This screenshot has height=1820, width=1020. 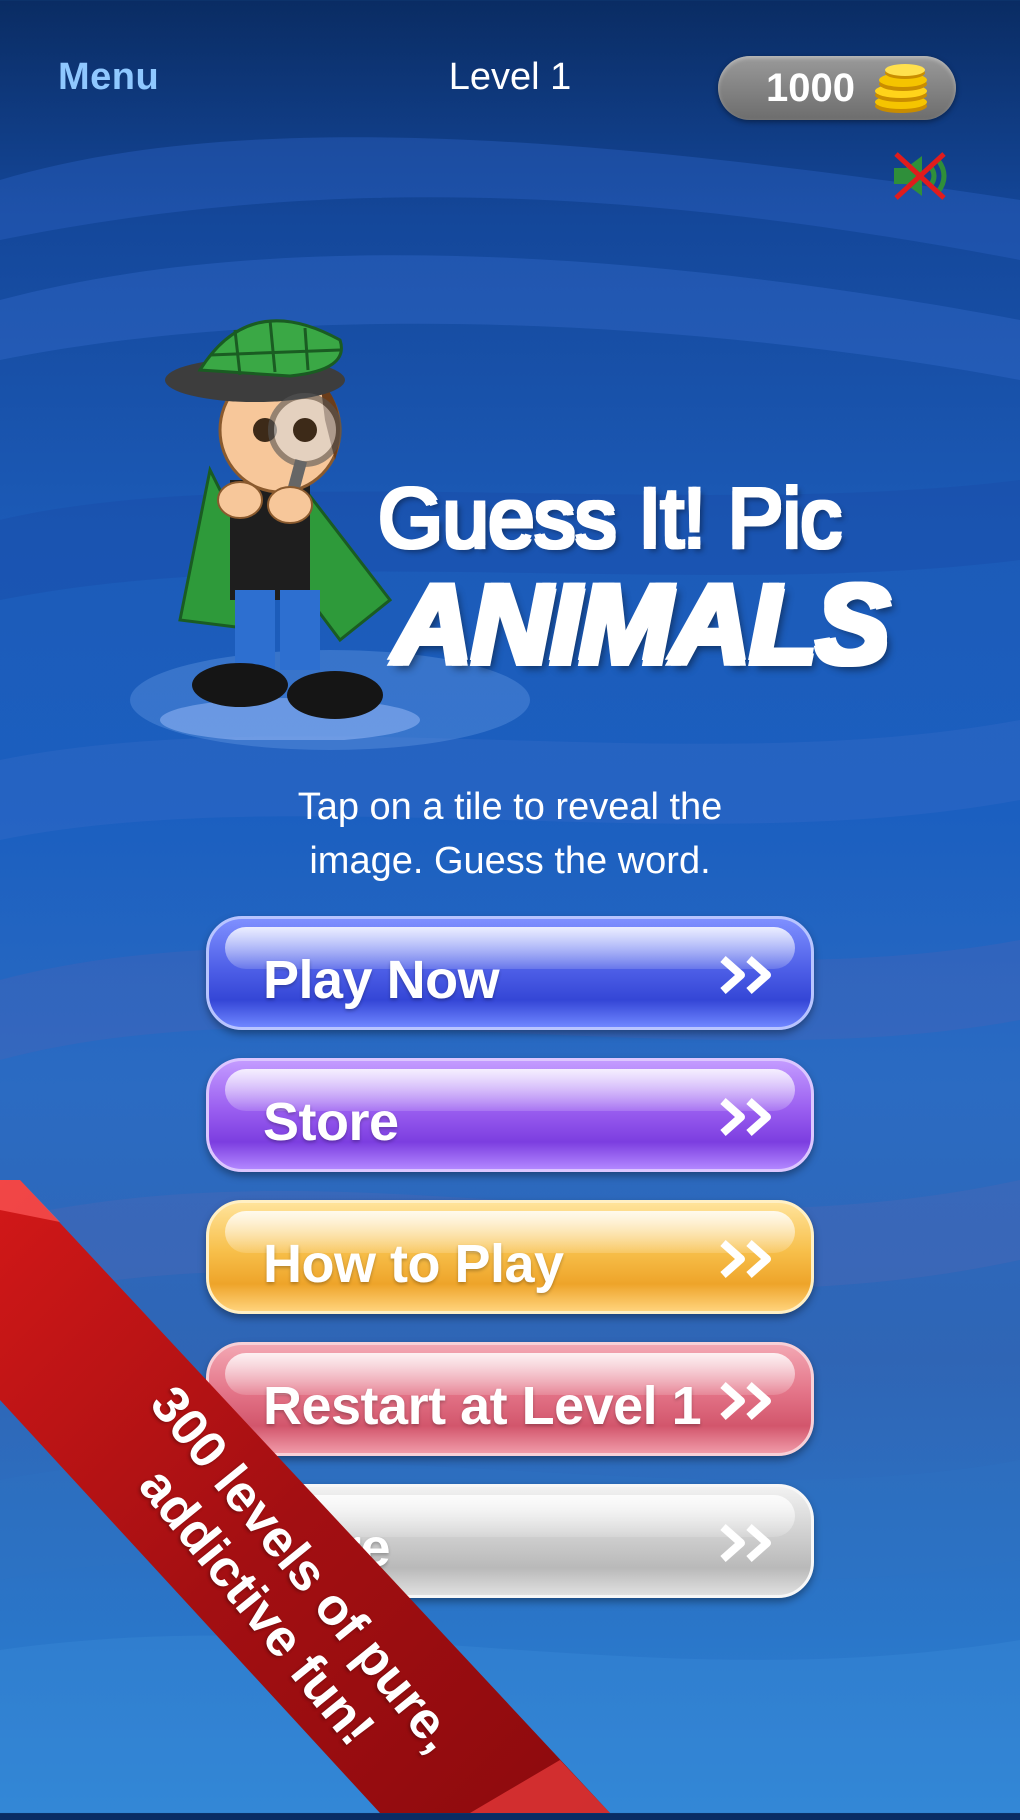 What do you see at coordinates (331, 1122) in the screenshot?
I see `store-label: Store` at bounding box center [331, 1122].